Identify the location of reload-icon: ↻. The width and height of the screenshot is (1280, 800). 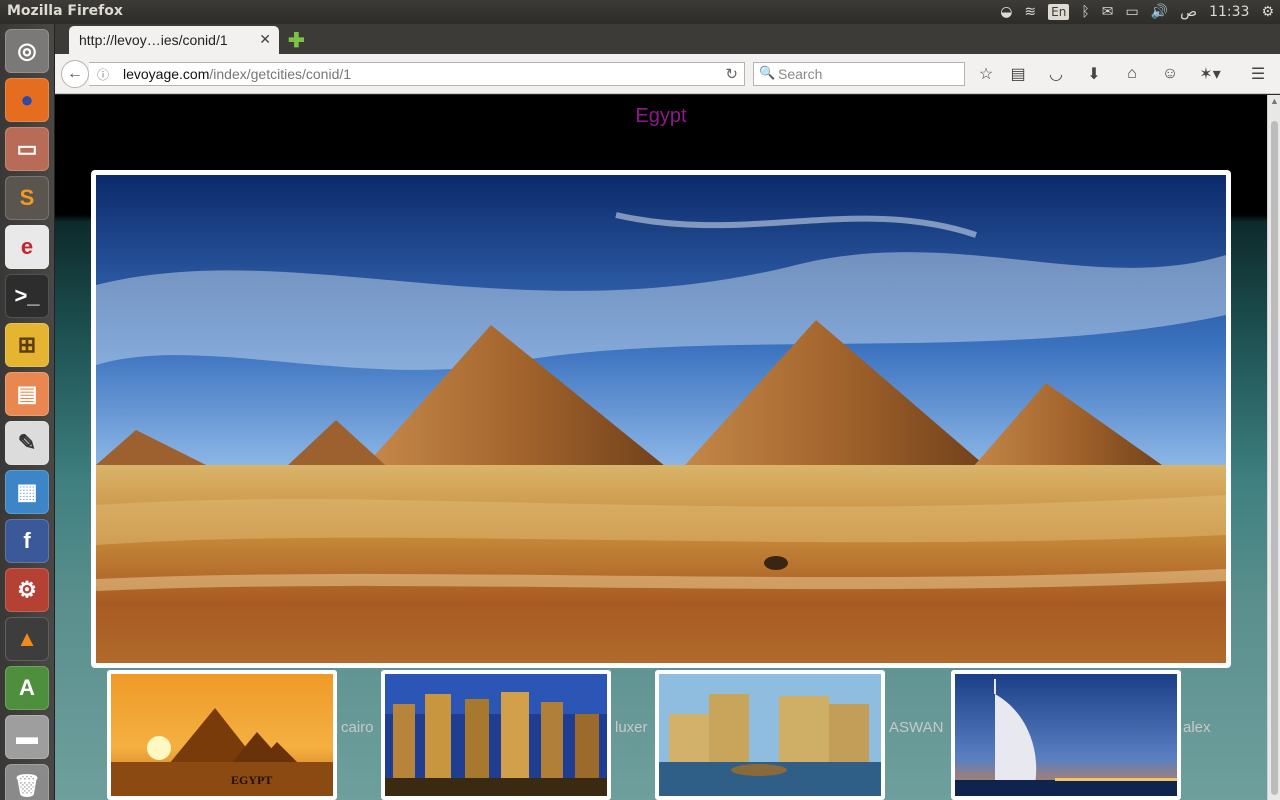
(731, 74).